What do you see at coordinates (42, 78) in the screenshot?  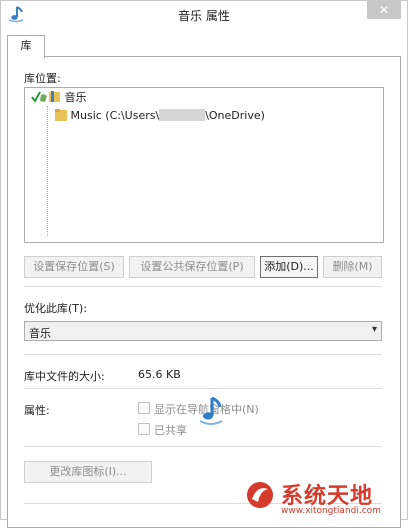 I see `library-locations-label: 库位置:` at bounding box center [42, 78].